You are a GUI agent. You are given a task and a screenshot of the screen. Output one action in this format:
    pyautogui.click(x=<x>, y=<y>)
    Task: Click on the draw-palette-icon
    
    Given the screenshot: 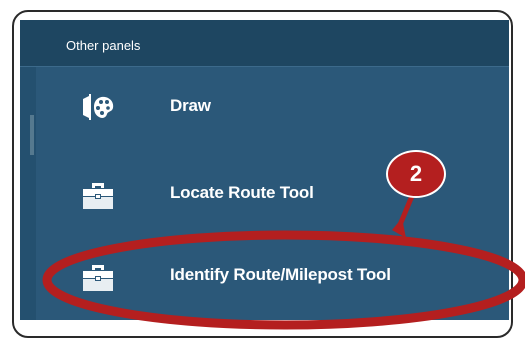 What is the action you would take?
    pyautogui.click(x=98, y=107)
    